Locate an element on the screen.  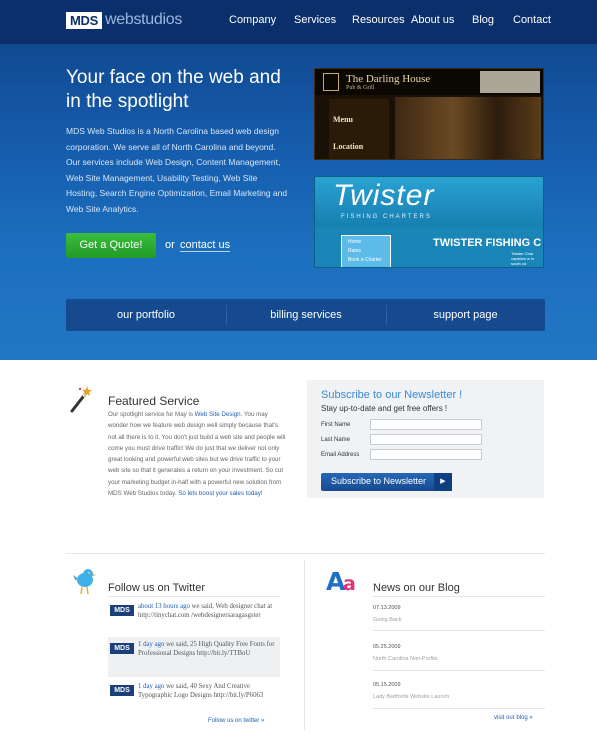
first-name-field is located at coordinates (426, 424).